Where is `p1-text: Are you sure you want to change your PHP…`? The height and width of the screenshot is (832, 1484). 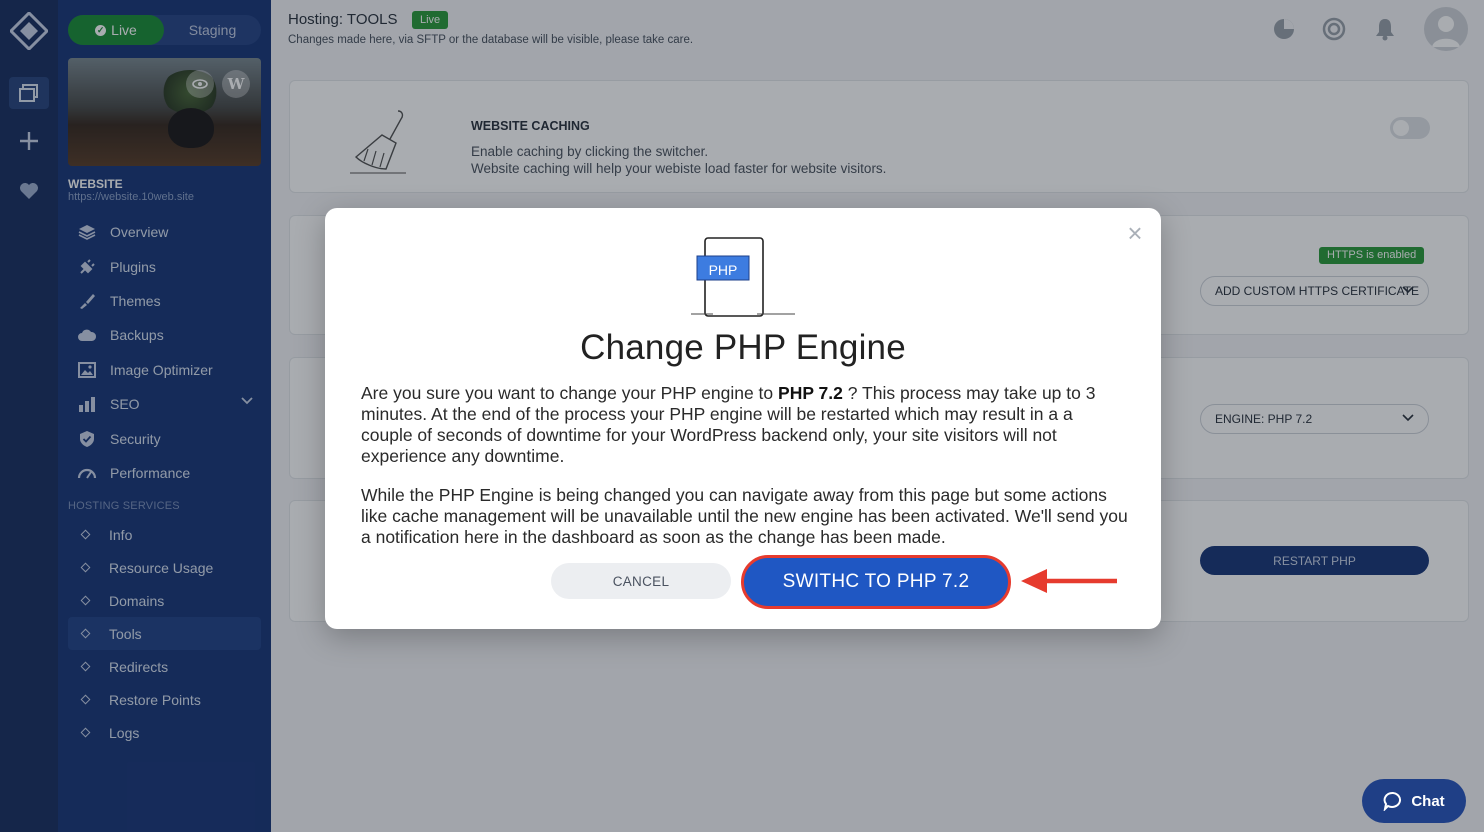 p1-text: Are you sure you want to change your PHP… is located at coordinates (570, 393).